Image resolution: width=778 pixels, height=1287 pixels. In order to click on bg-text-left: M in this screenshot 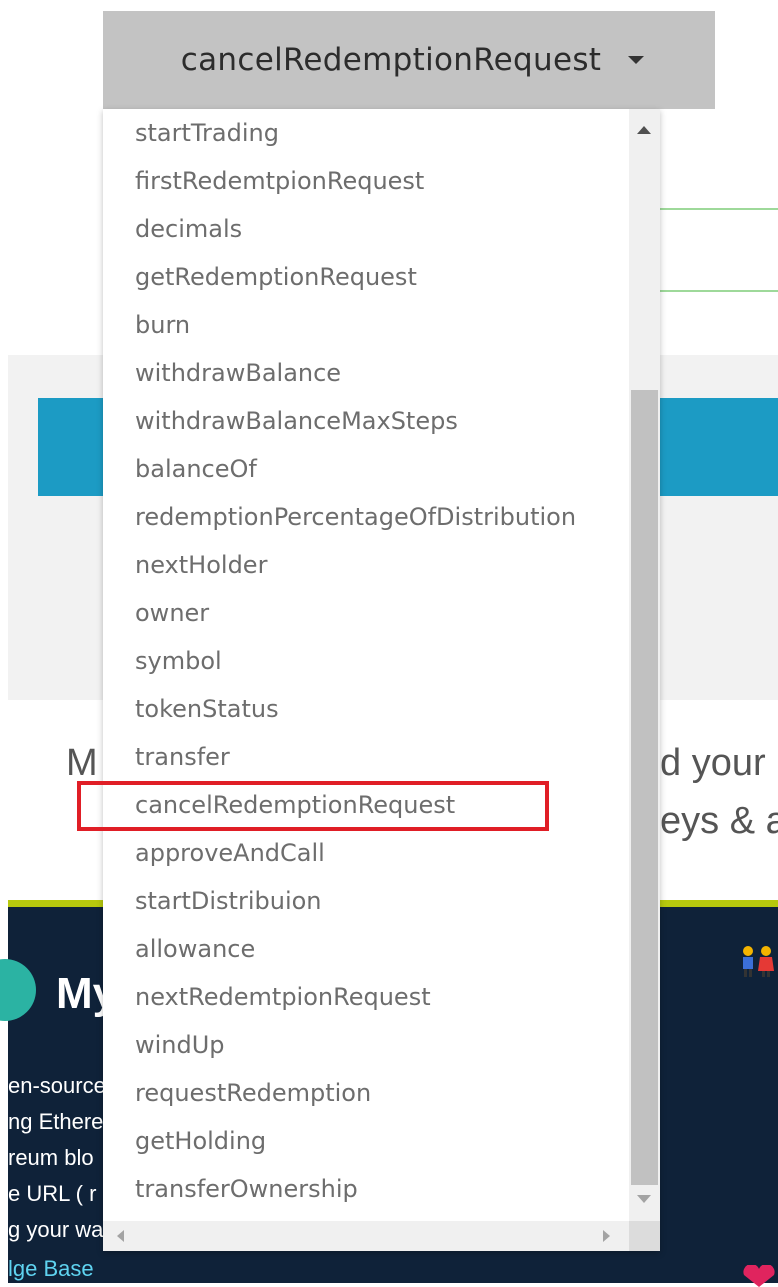, I will do `click(82, 763)`.